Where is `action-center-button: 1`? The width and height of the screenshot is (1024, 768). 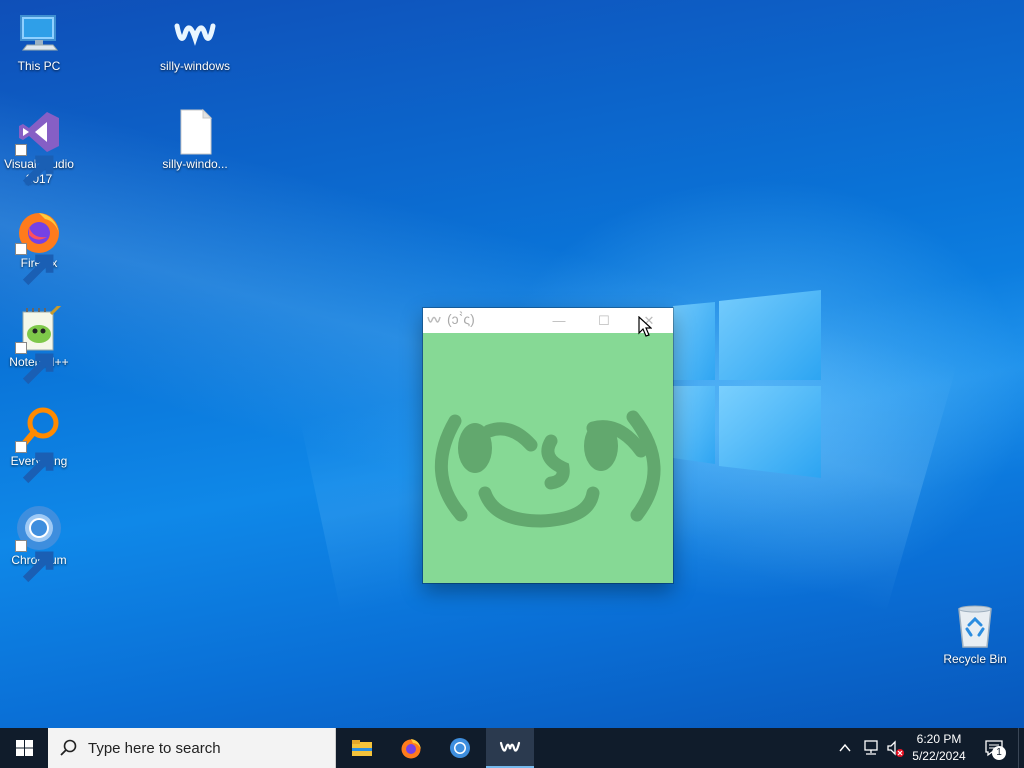
action-center-button: 1 is located at coordinates (996, 748).